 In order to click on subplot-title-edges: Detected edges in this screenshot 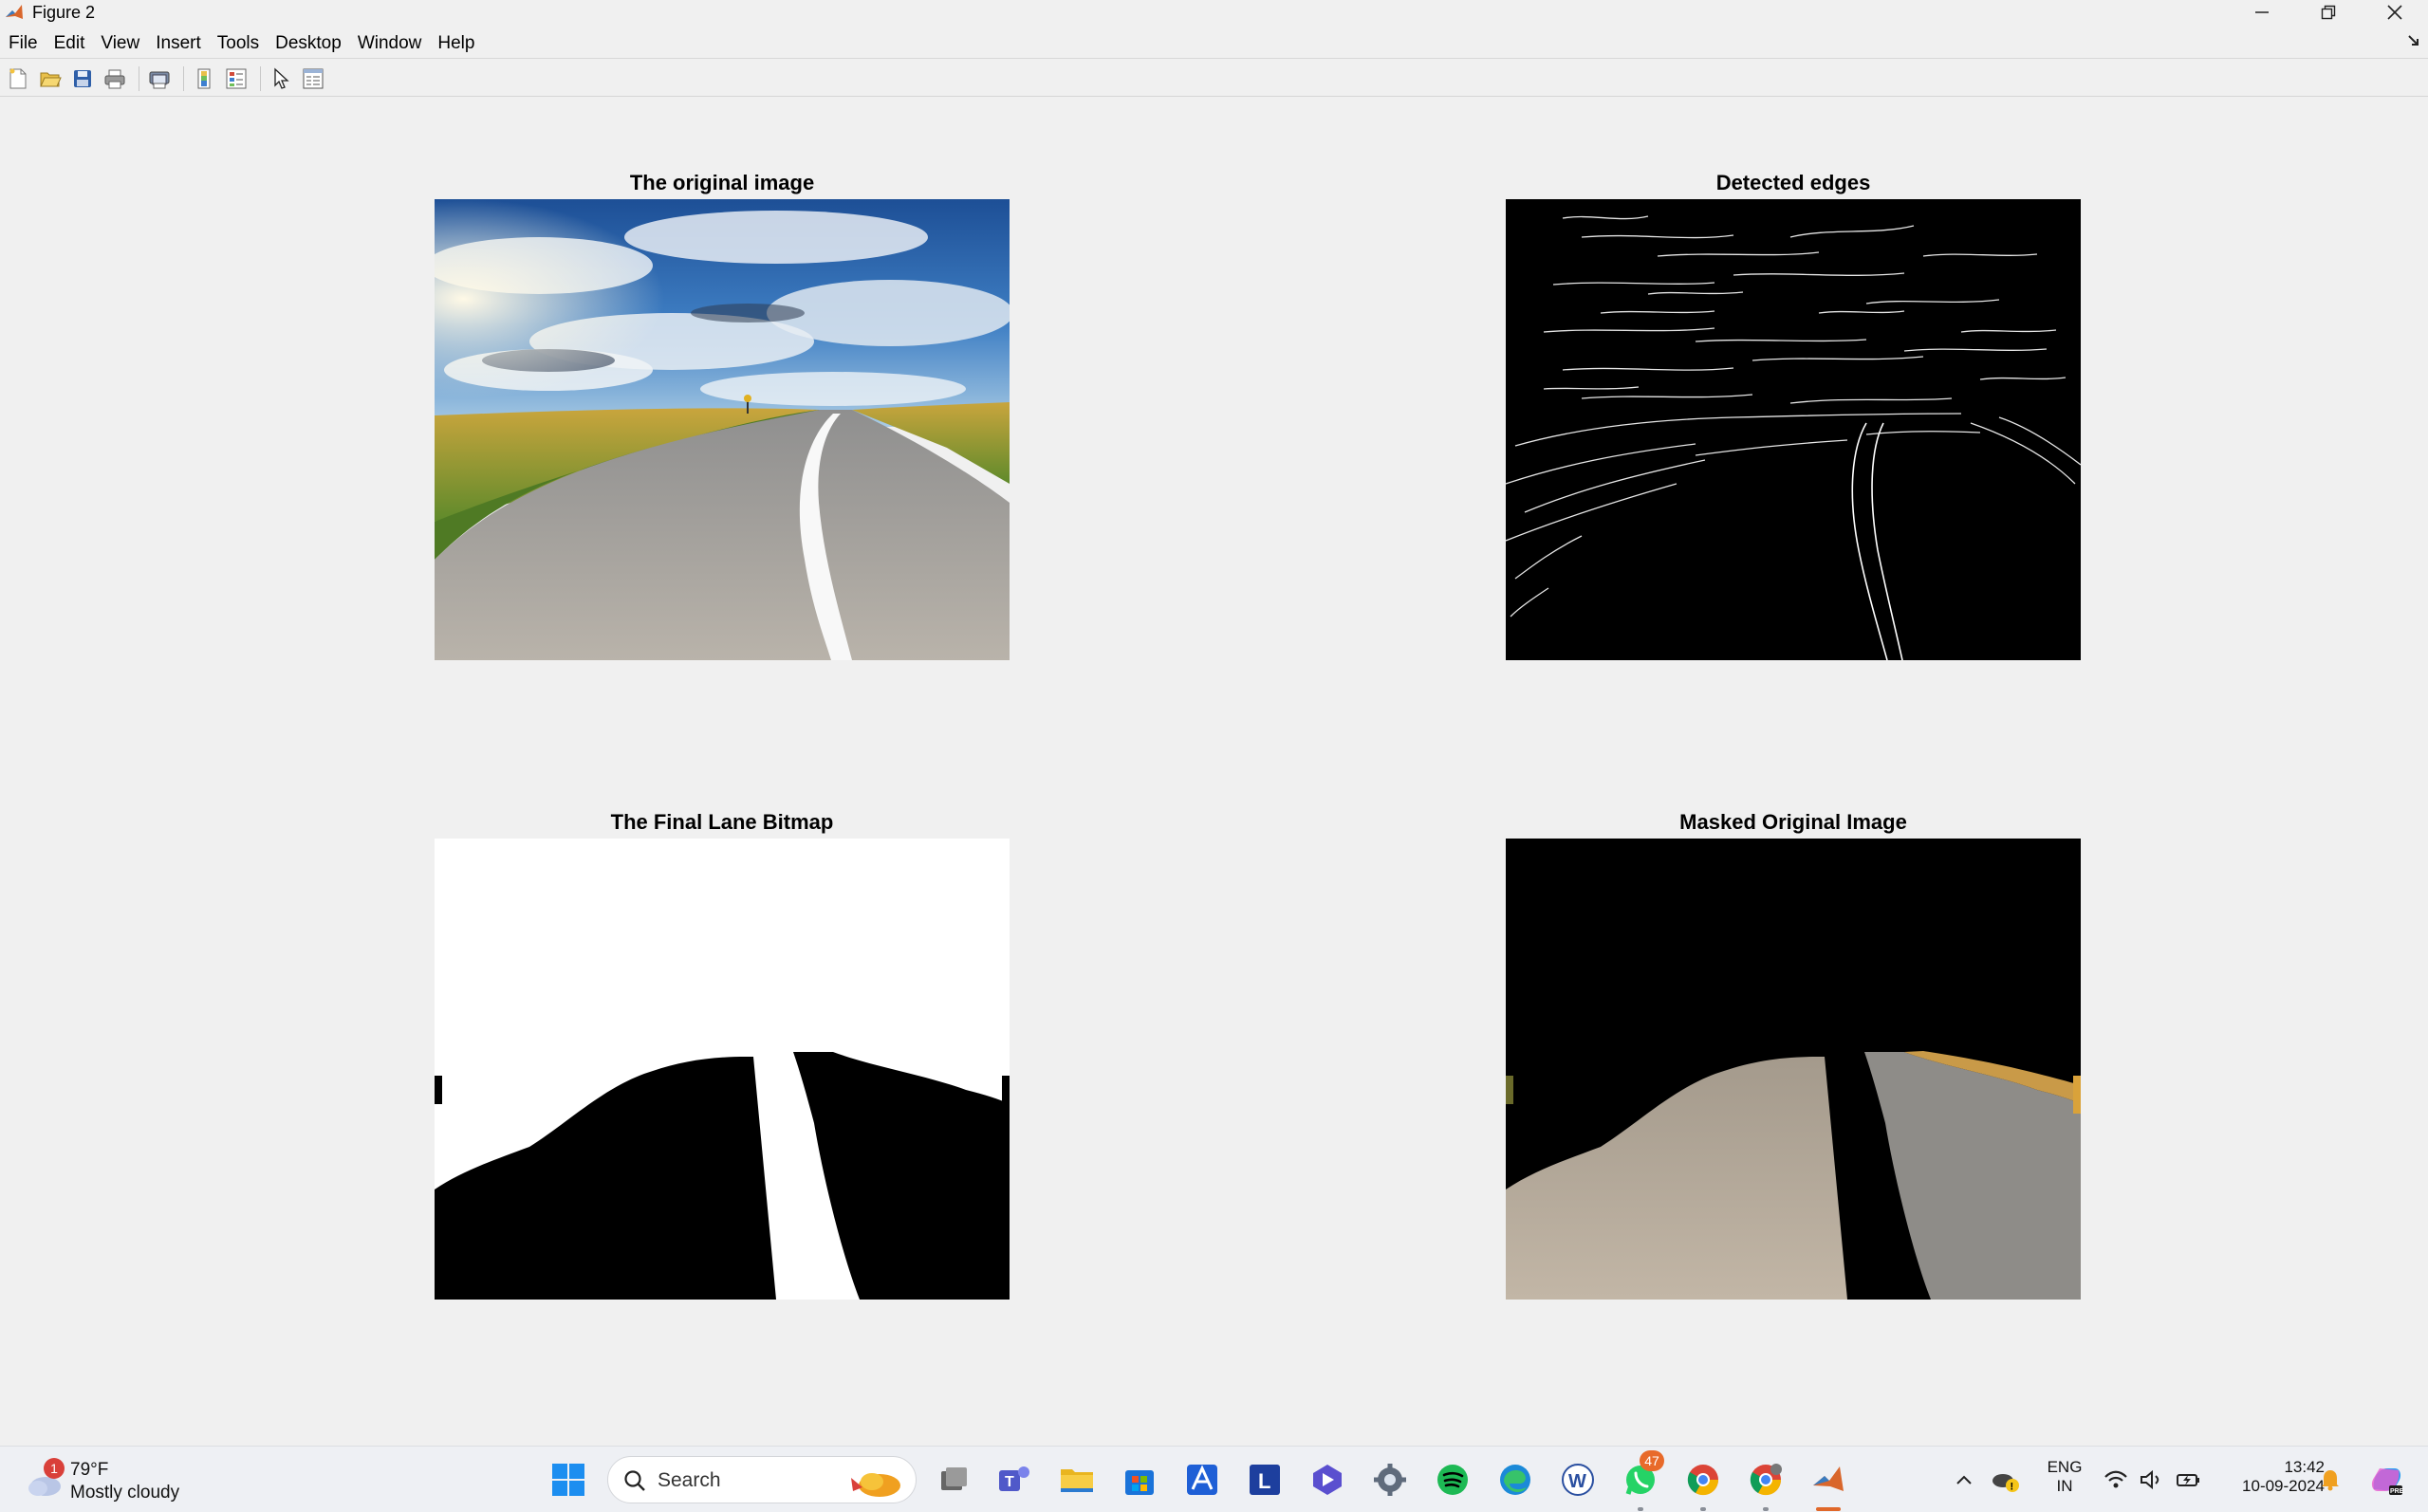, I will do `click(1793, 182)`.